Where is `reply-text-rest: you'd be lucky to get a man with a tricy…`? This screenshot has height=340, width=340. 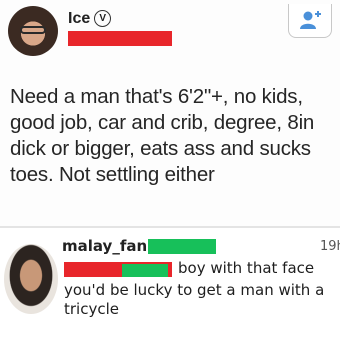 reply-text-rest: you'd be lucky to get a man with a tricy… is located at coordinates (194, 299).